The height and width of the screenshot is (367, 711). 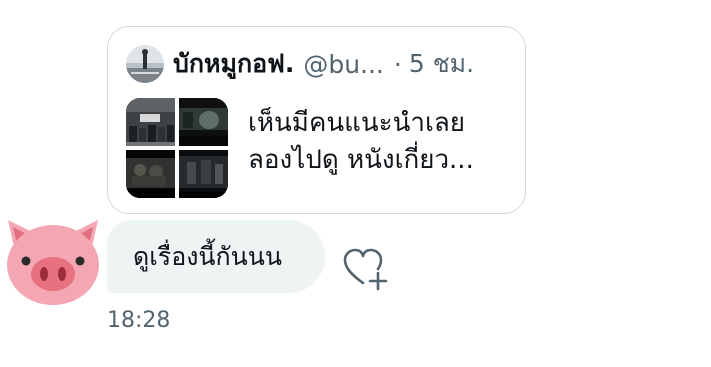 What do you see at coordinates (53, 260) in the screenshot?
I see `sender-avatar-pig-icon` at bounding box center [53, 260].